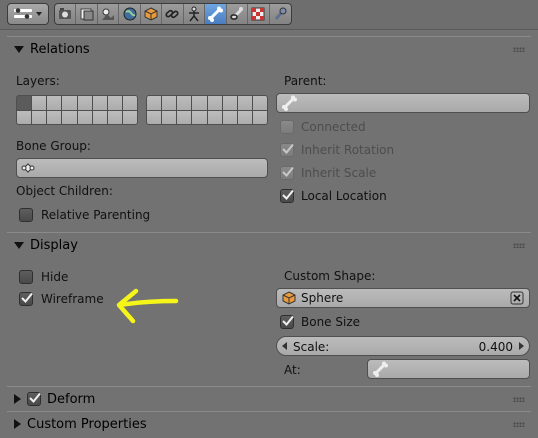 The image size is (538, 438). I want to click on tab-constraints, so click(173, 14).